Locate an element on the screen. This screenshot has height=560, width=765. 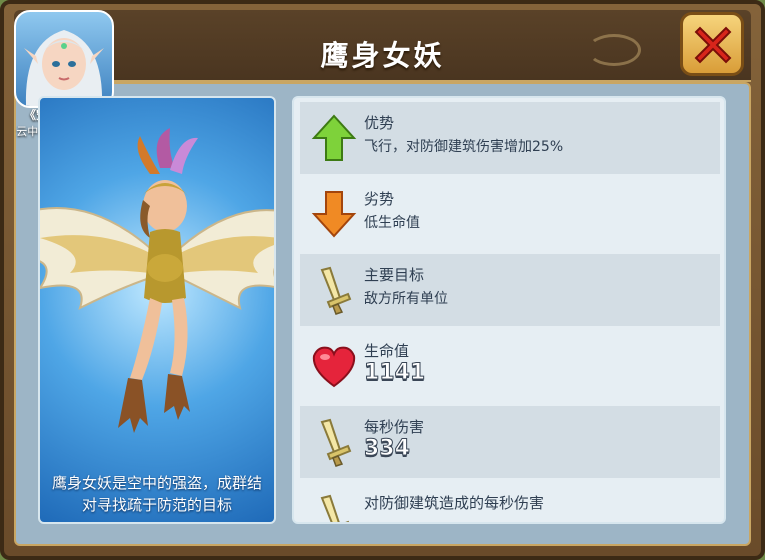
stat-label: 优势 is located at coordinates (379, 123).